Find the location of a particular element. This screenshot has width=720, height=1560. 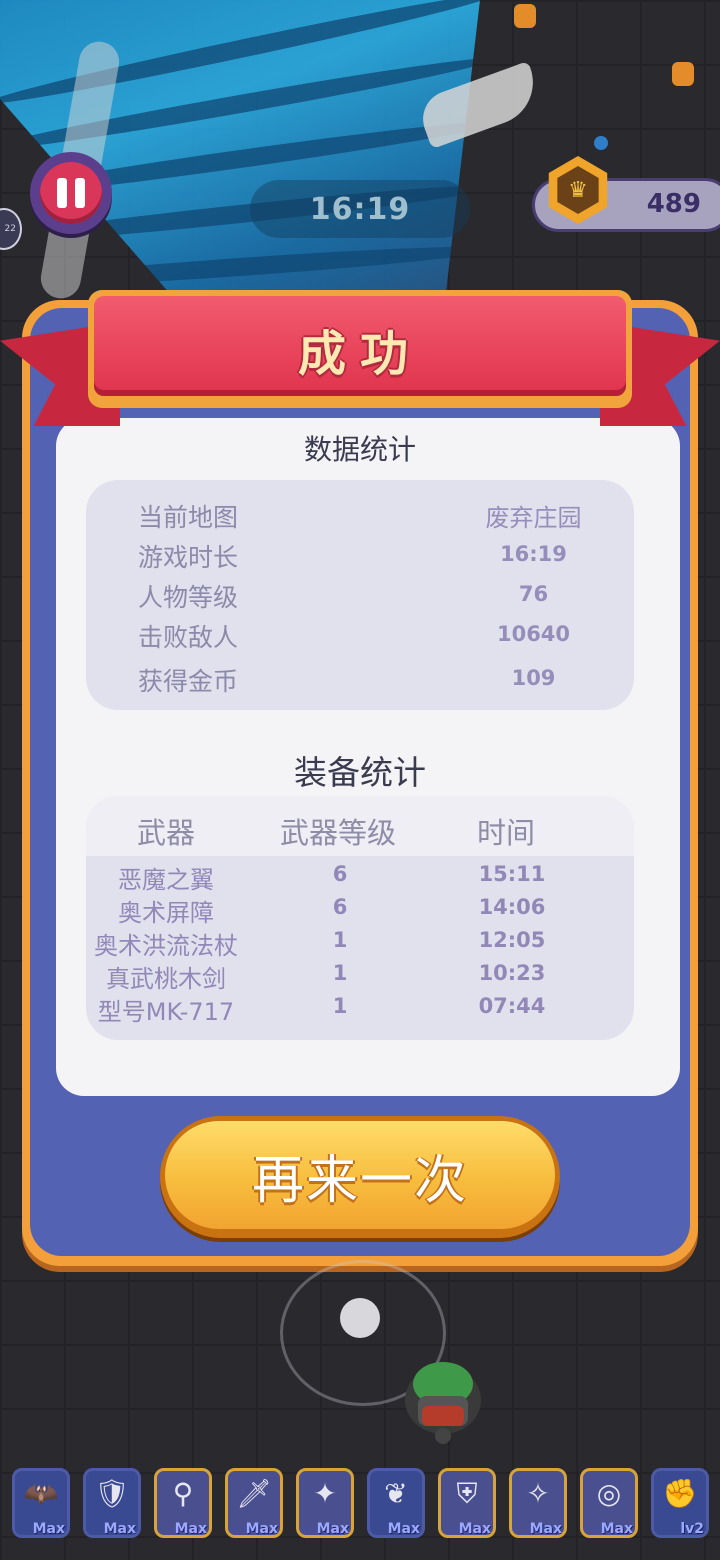

skill-slot: ⚲ Max is located at coordinates (183, 1503).